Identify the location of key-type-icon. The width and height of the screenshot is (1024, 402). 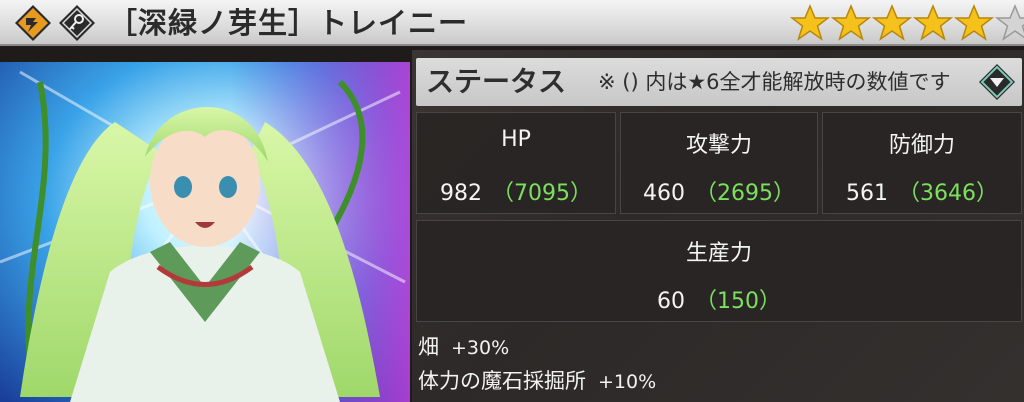
(77, 23).